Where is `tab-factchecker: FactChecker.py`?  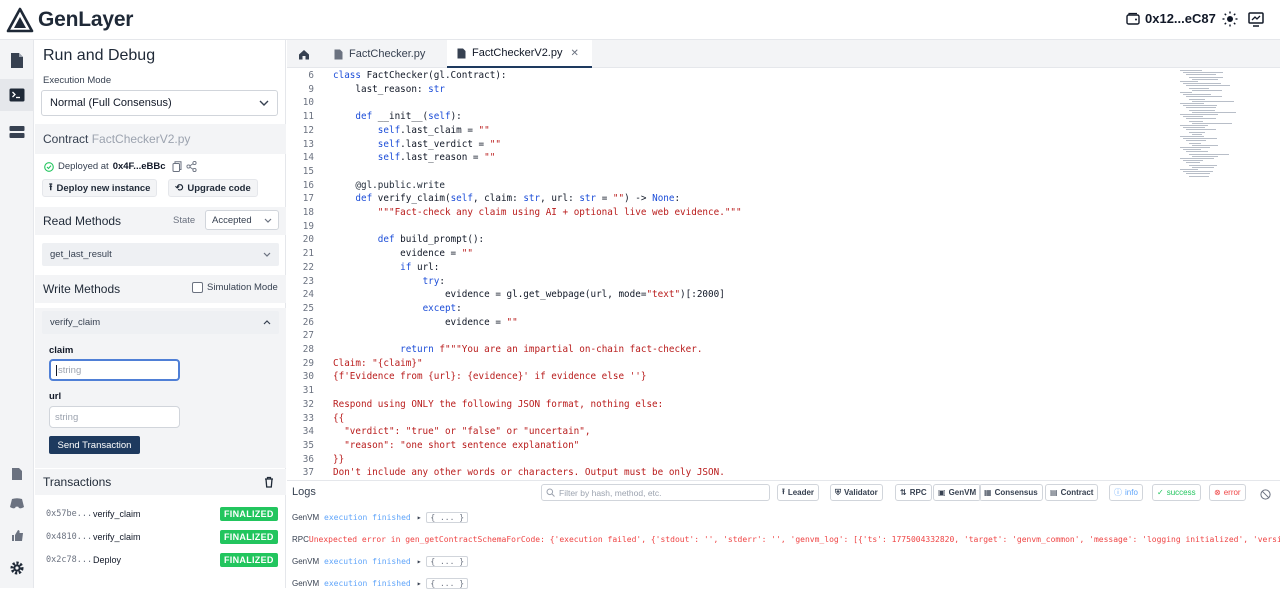
tab-factchecker: FactChecker.py is located at coordinates (379, 54).